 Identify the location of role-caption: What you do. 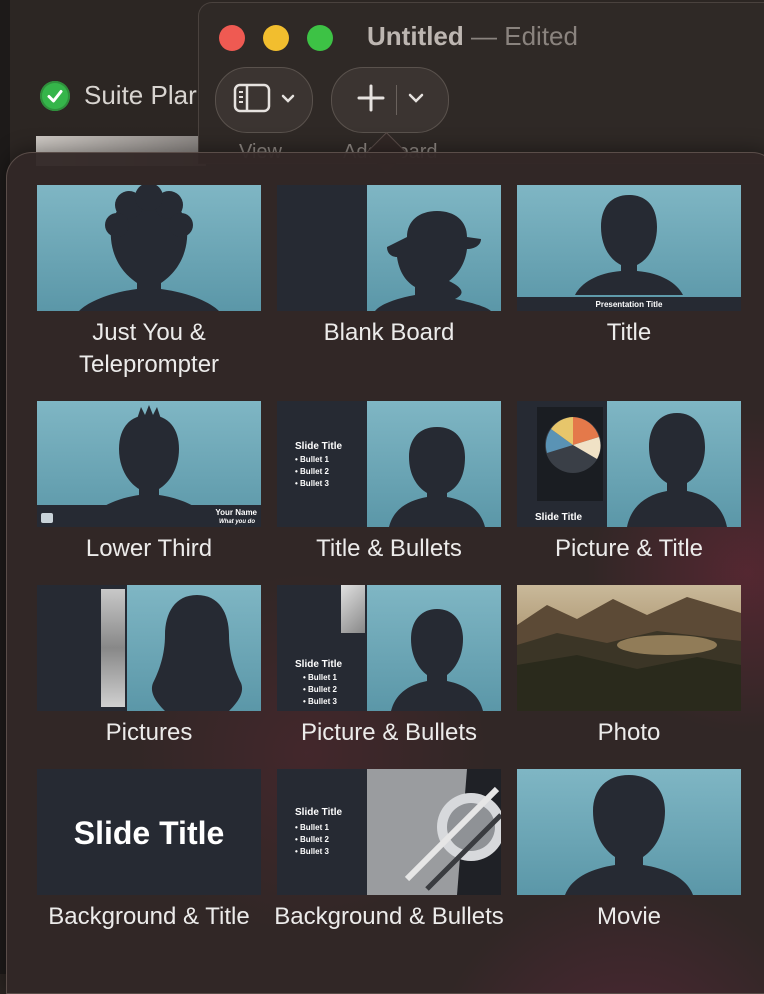
(237, 522).